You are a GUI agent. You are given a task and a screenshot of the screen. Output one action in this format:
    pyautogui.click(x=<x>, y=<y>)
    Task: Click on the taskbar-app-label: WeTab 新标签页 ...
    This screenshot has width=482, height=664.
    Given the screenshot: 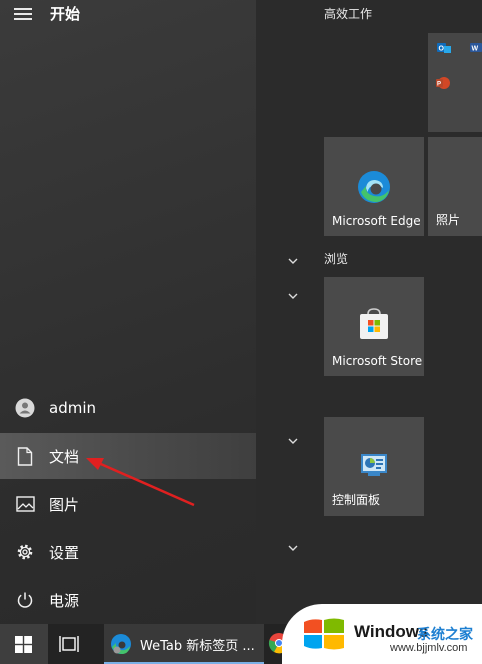 What is the action you would take?
    pyautogui.click(x=197, y=646)
    